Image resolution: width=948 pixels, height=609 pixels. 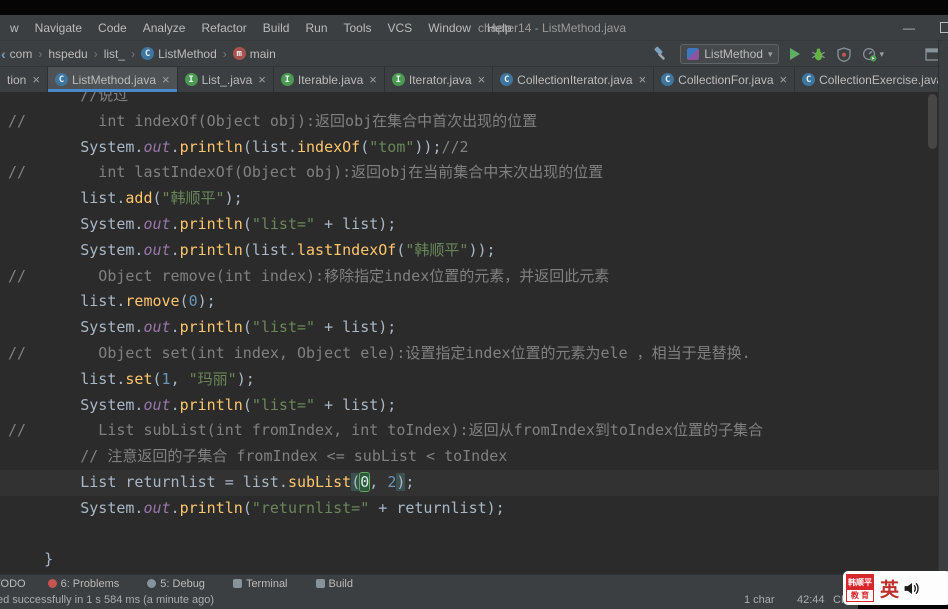 I want to click on tab-iterable-java: I Iterable.java ×, so click(x=329, y=79).